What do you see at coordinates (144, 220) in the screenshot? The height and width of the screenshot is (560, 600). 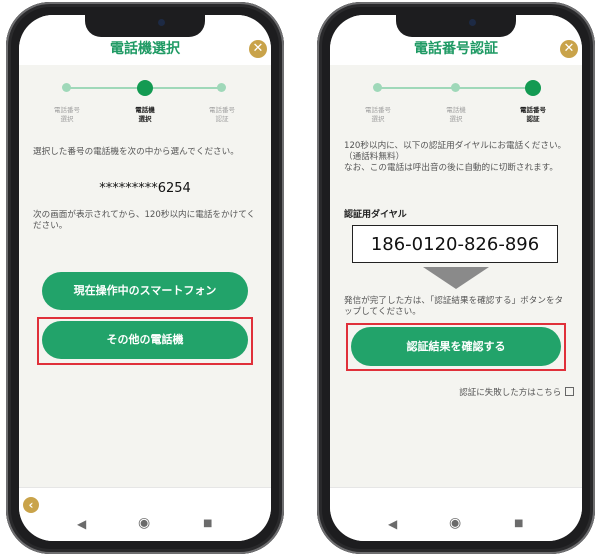 I see `time-limit-note: 次の画面が表示されてから、120秒以内に電話をかけてください。` at bounding box center [144, 220].